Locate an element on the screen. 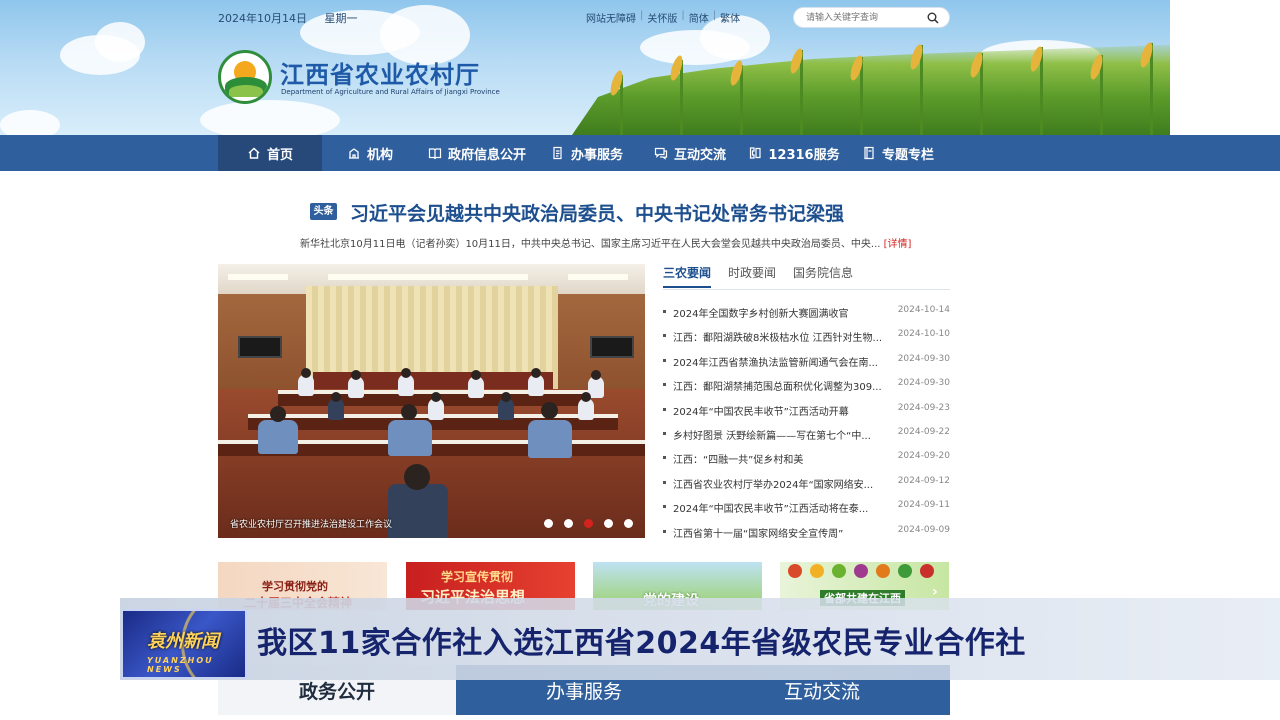 The image size is (1280, 720). nav-item-gov-info: 政府信息公开 is located at coordinates (477, 153).